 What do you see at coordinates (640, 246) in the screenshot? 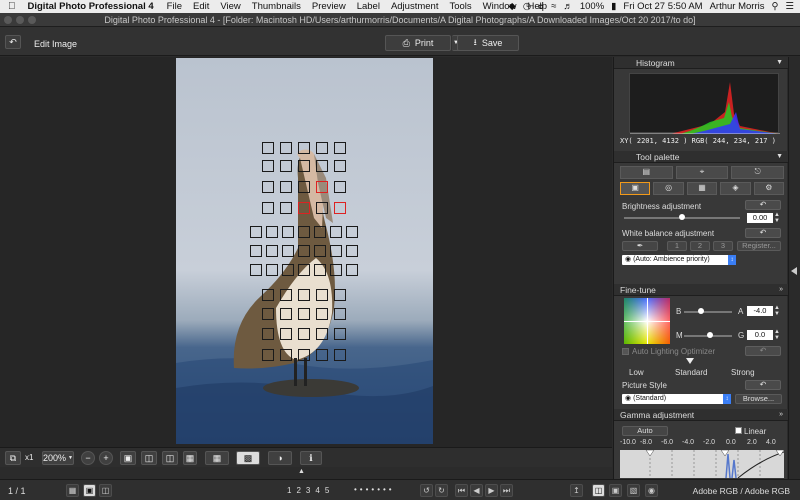
I see `white-balance-eyedropper-button: ✒` at bounding box center [640, 246].